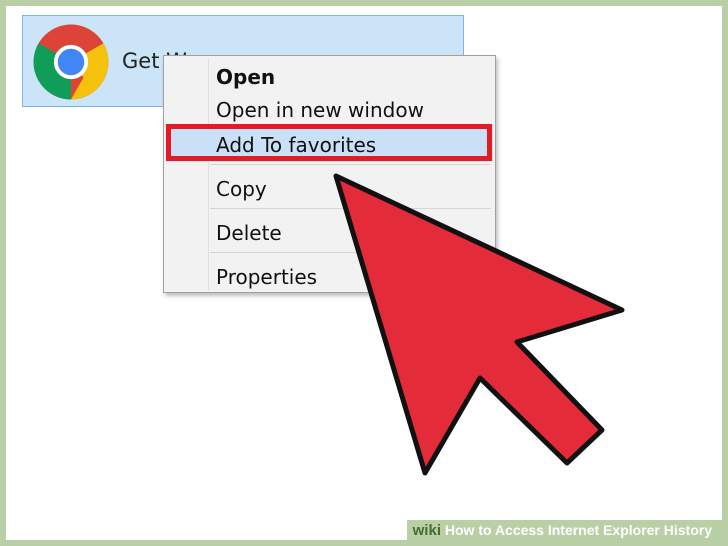 This screenshot has width=728, height=546. Describe the element at coordinates (578, 530) in the screenshot. I see `watermark-title: How to Access Internet Explorer History` at that location.